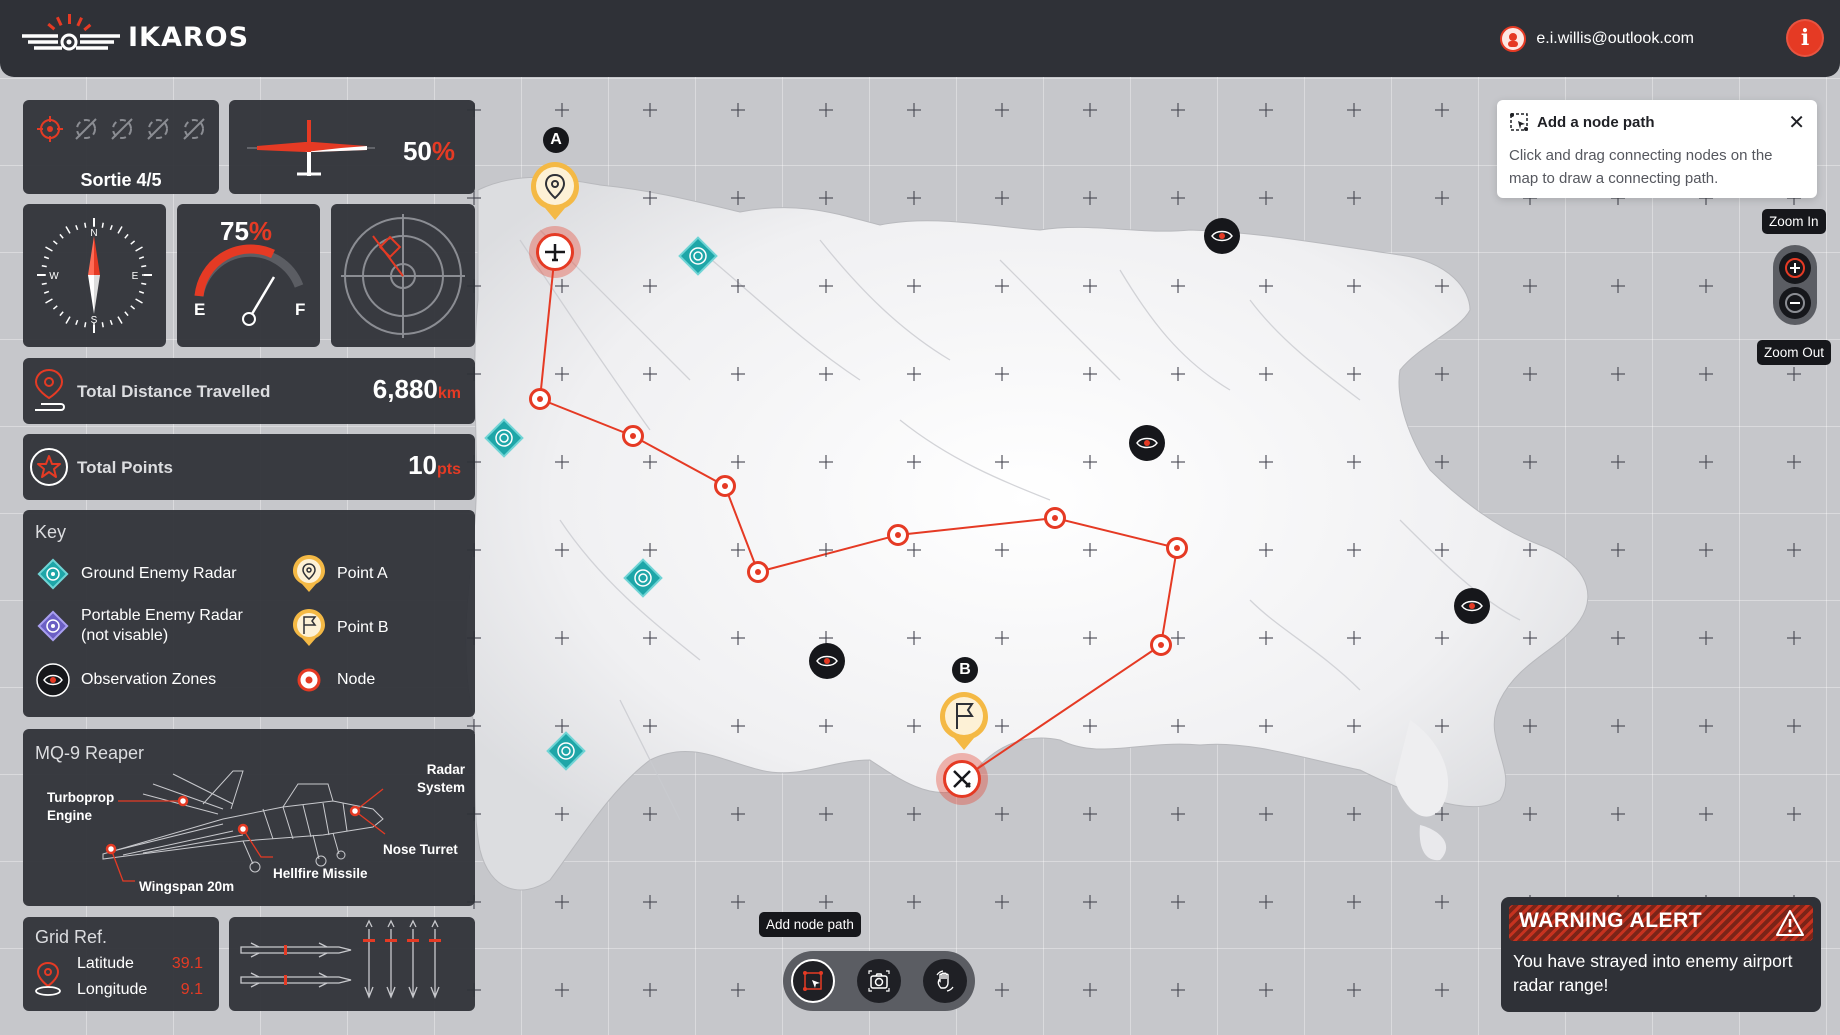 The height and width of the screenshot is (1035, 1840). What do you see at coordinates (1790, 923) in the screenshot?
I see `warning-triangle-icon` at bounding box center [1790, 923].